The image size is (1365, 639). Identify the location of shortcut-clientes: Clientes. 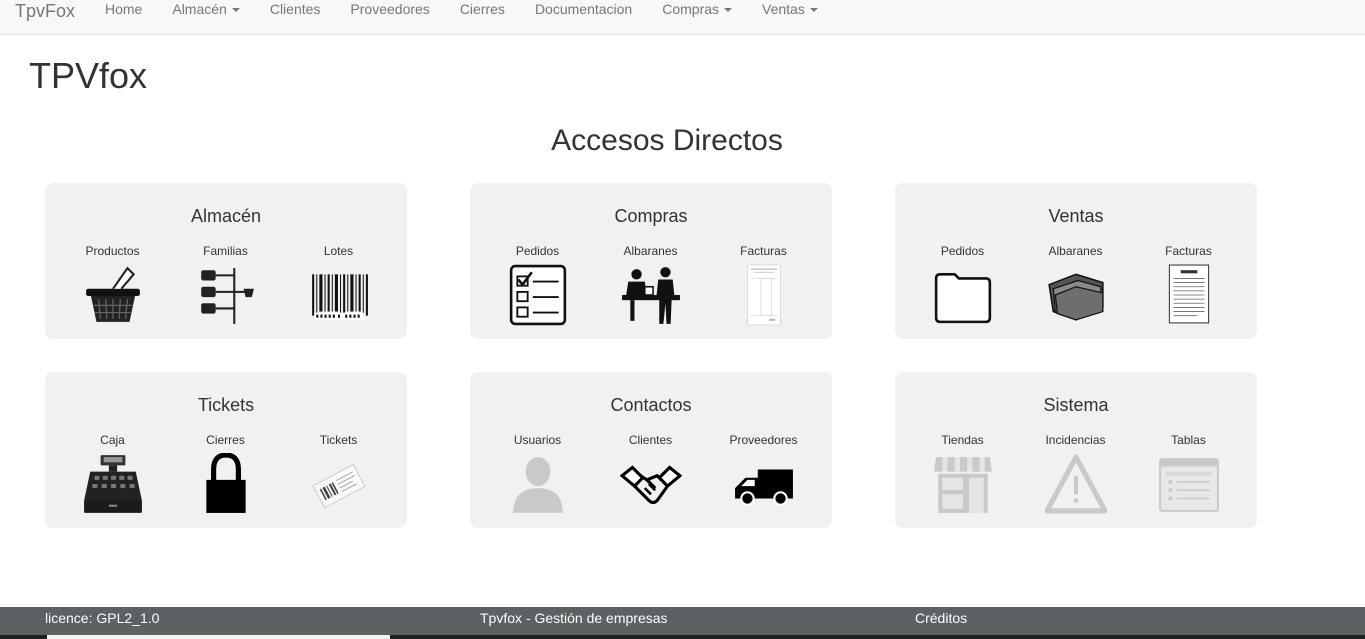
(650, 478).